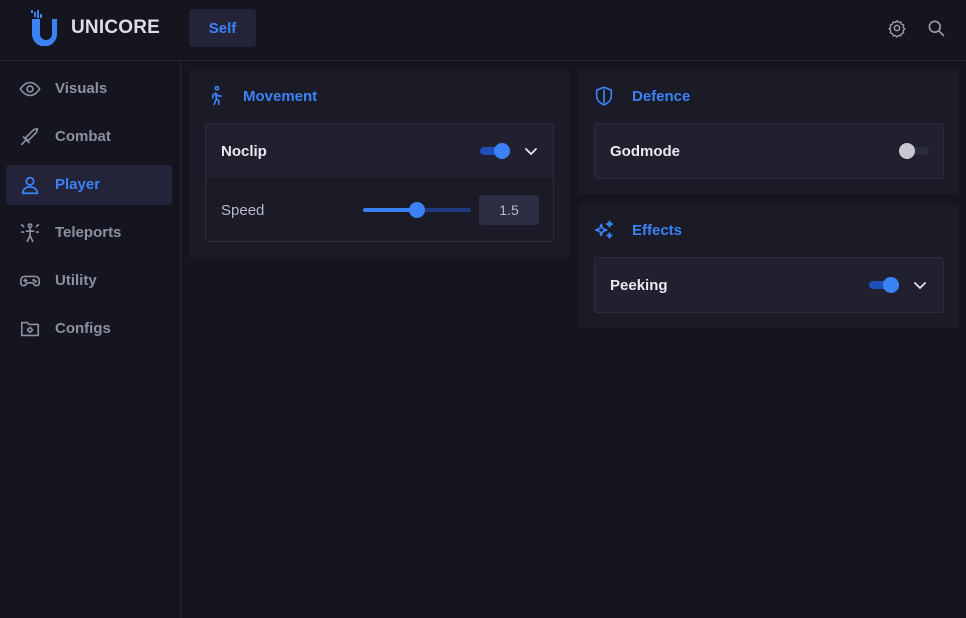 The height and width of the screenshot is (618, 966). Describe the element at coordinates (379, 151) in the screenshot. I see `noclip-row: Noclip` at that location.